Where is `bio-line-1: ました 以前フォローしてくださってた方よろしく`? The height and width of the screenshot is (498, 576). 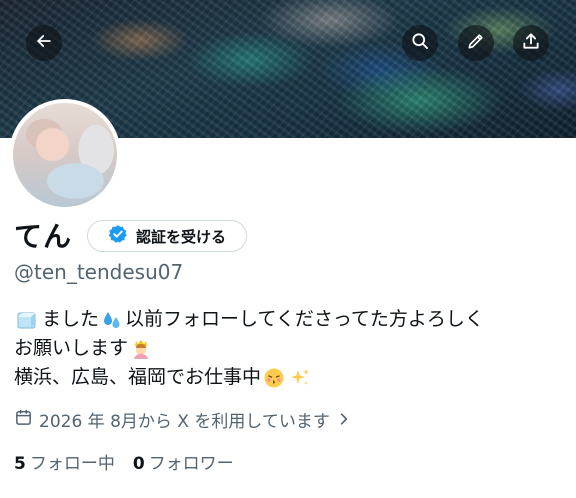
bio-line-1: ました 以前フォローしてくださってた方よろしく is located at coordinates (294, 319).